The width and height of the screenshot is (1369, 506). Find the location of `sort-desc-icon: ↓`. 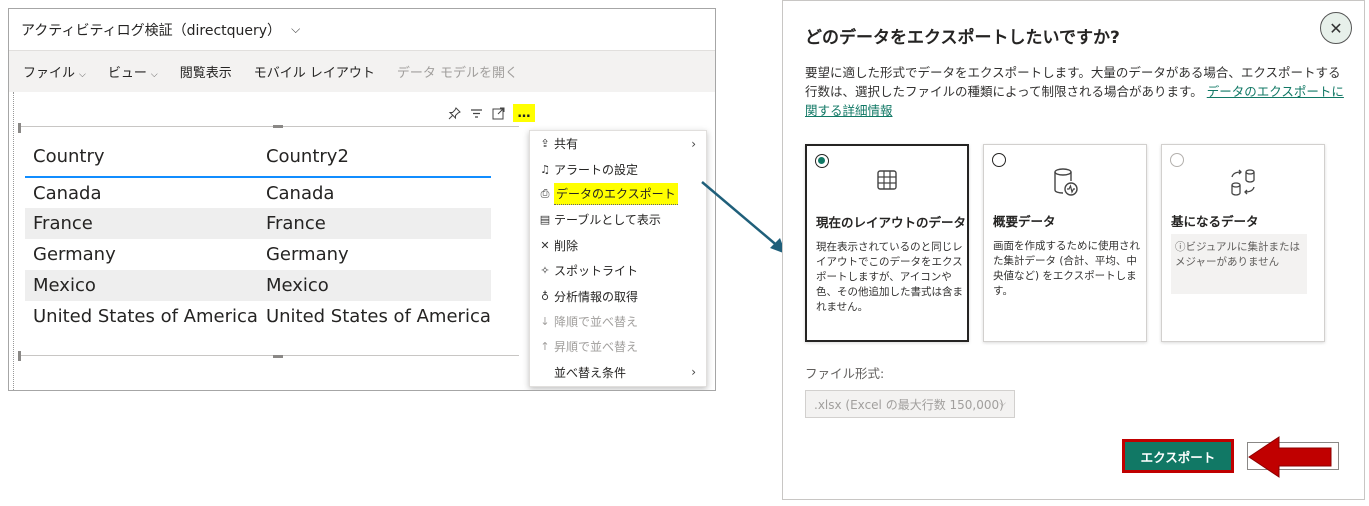

sort-desc-icon: ↓ is located at coordinates (545, 321).